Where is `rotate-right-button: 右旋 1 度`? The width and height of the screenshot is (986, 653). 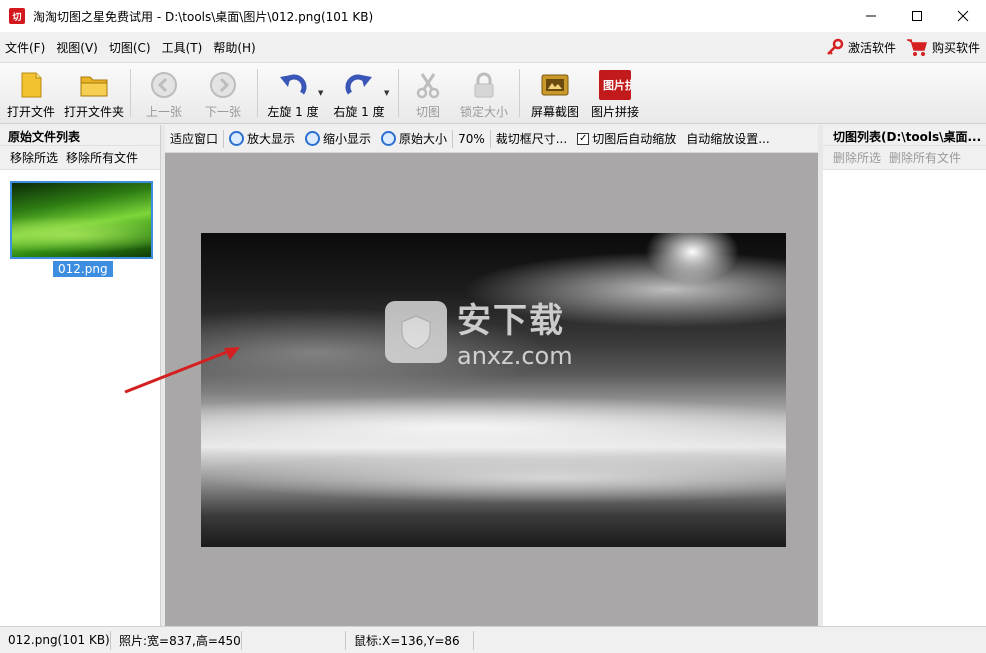
rotate-right-button: 右旋 1 度 is located at coordinates (359, 93).